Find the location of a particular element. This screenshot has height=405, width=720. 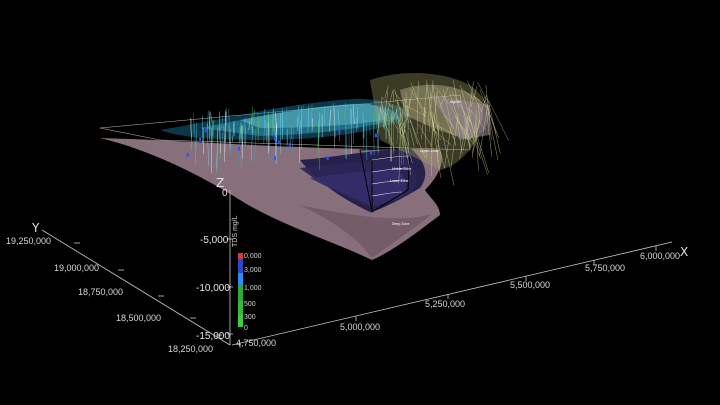

x-tick-label: 6,000,000 is located at coordinates (660, 256).